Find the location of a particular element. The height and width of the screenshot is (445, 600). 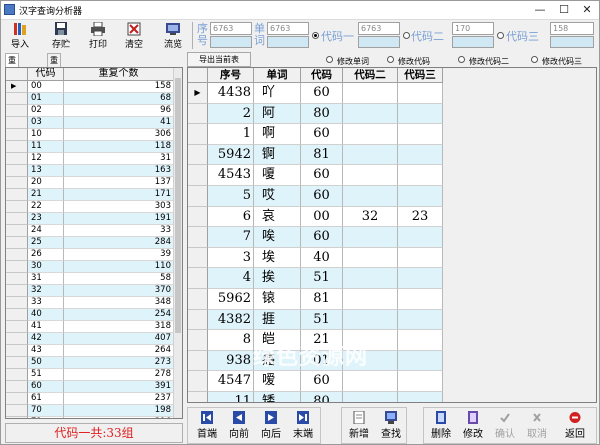

table-row: 5942 锕 81 is located at coordinates (315, 155).